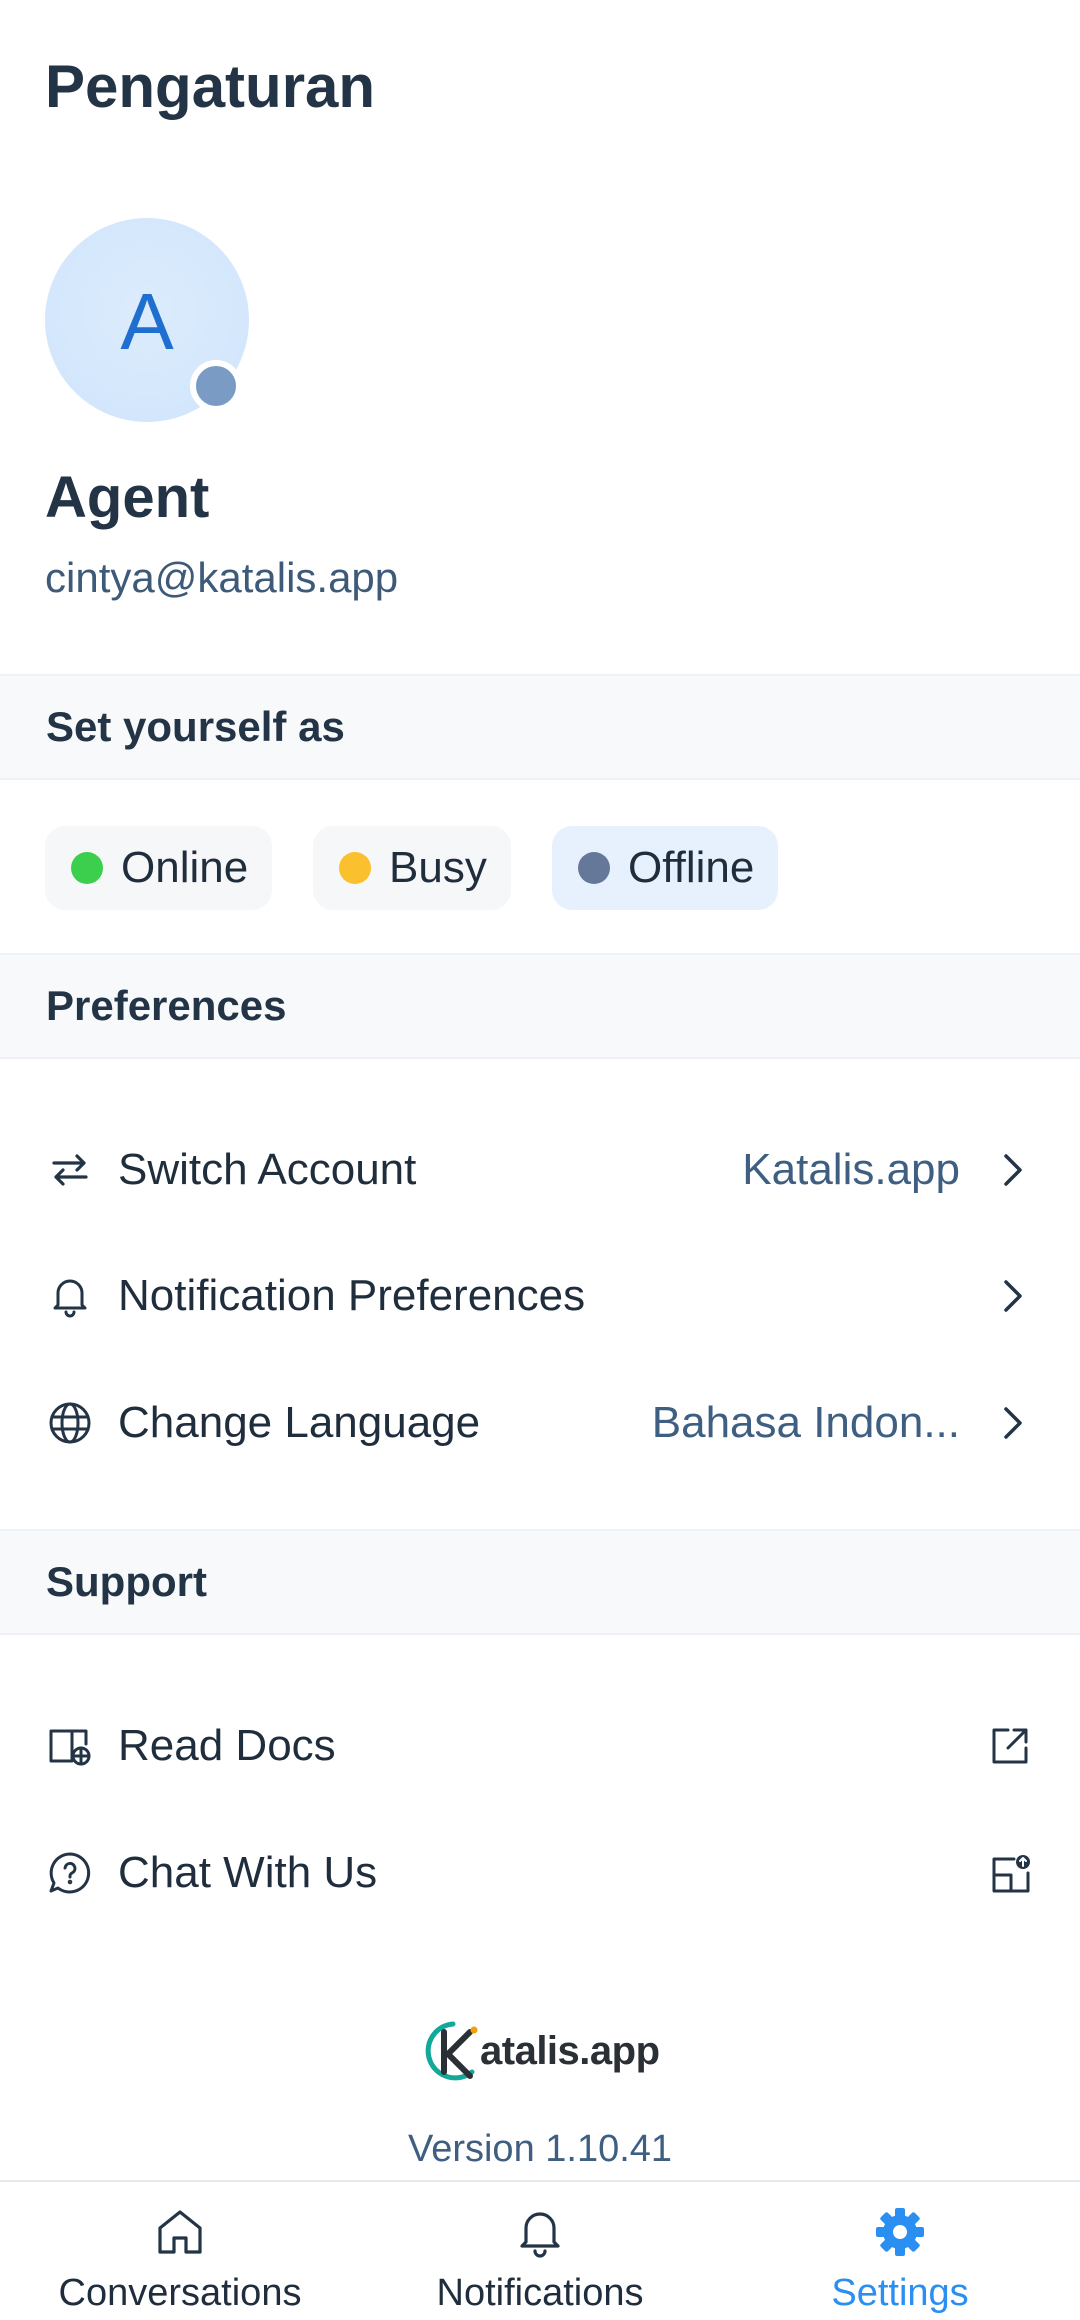 This screenshot has height=2320, width=1080. Describe the element at coordinates (70, 1747) in the screenshot. I see `docs-icon` at that location.